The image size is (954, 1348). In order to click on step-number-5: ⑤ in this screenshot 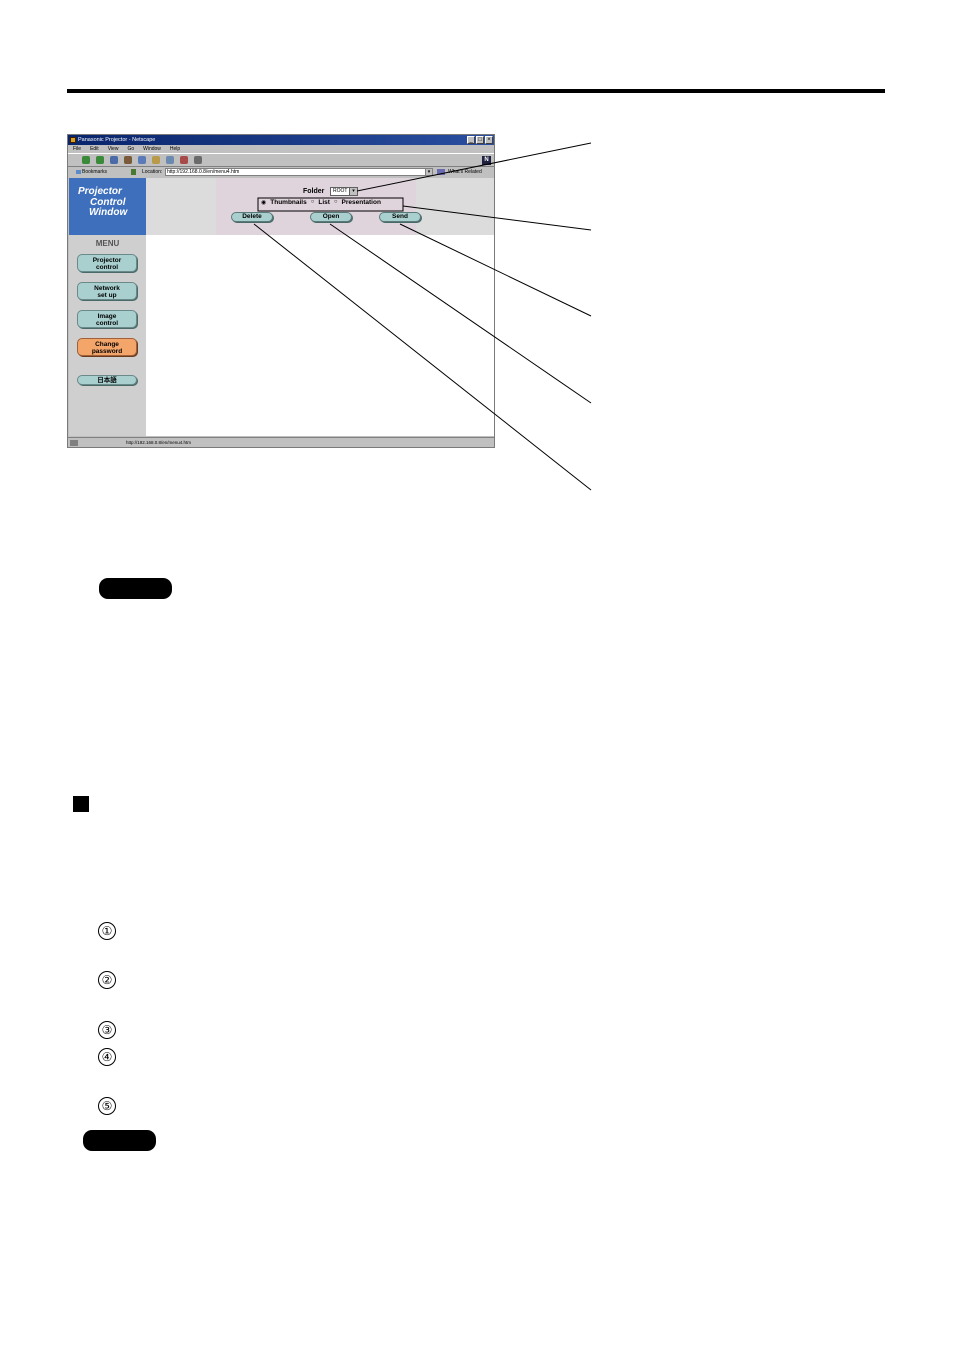, I will do `click(107, 1106)`.